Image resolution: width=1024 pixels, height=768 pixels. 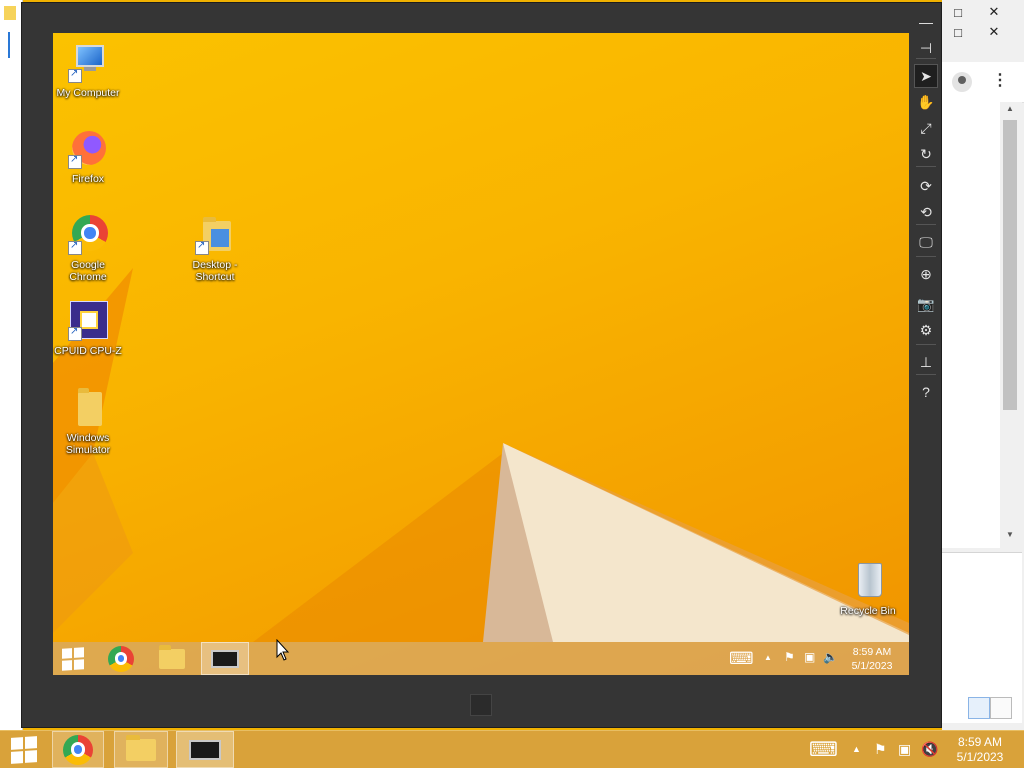 I want to click on desktop-icon-label: Desktop - Shortcut, so click(x=215, y=271).